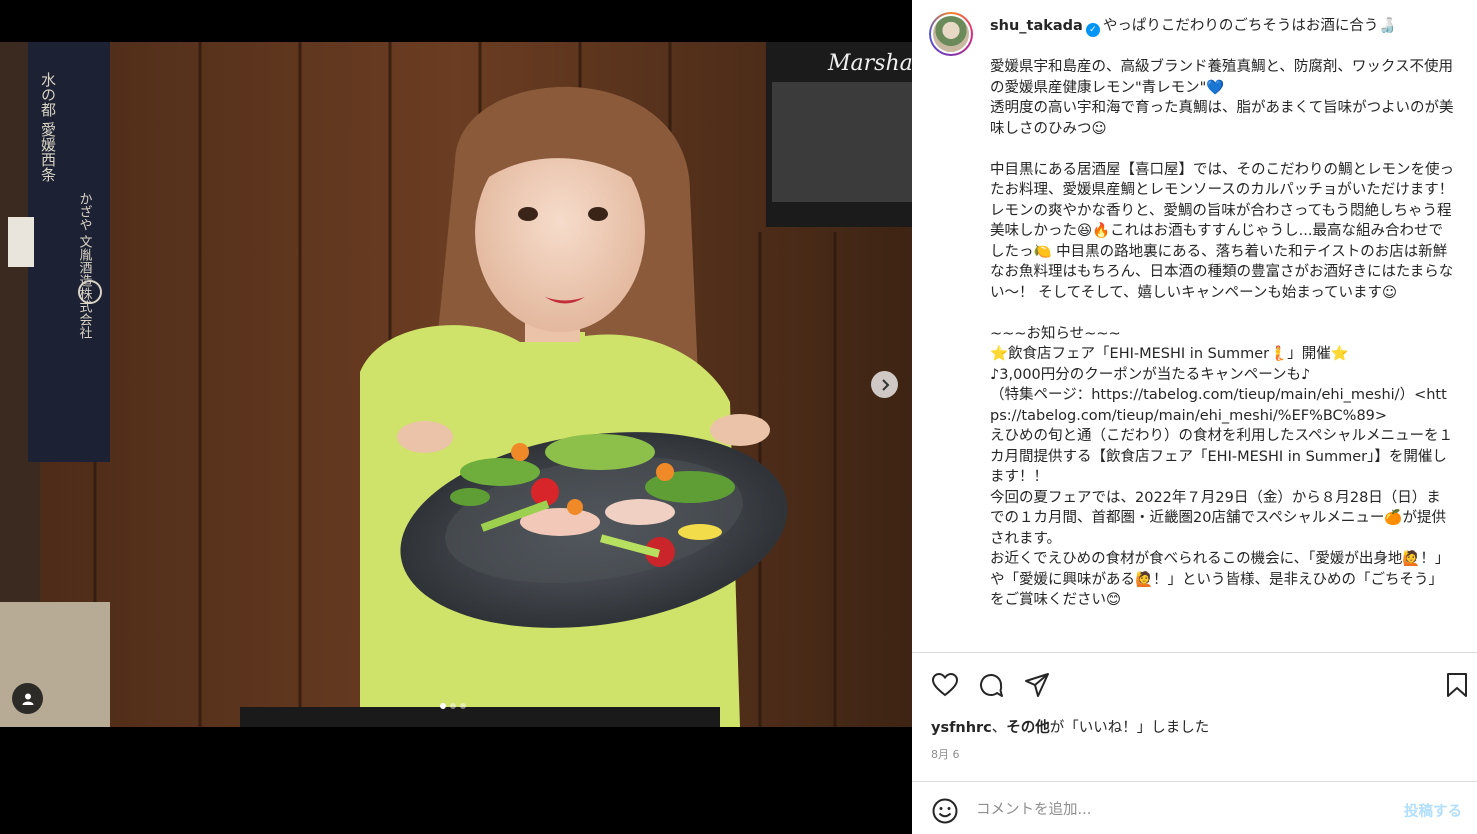 This screenshot has width=1477, height=834. I want to click on tagged-users-button, so click(27, 698).